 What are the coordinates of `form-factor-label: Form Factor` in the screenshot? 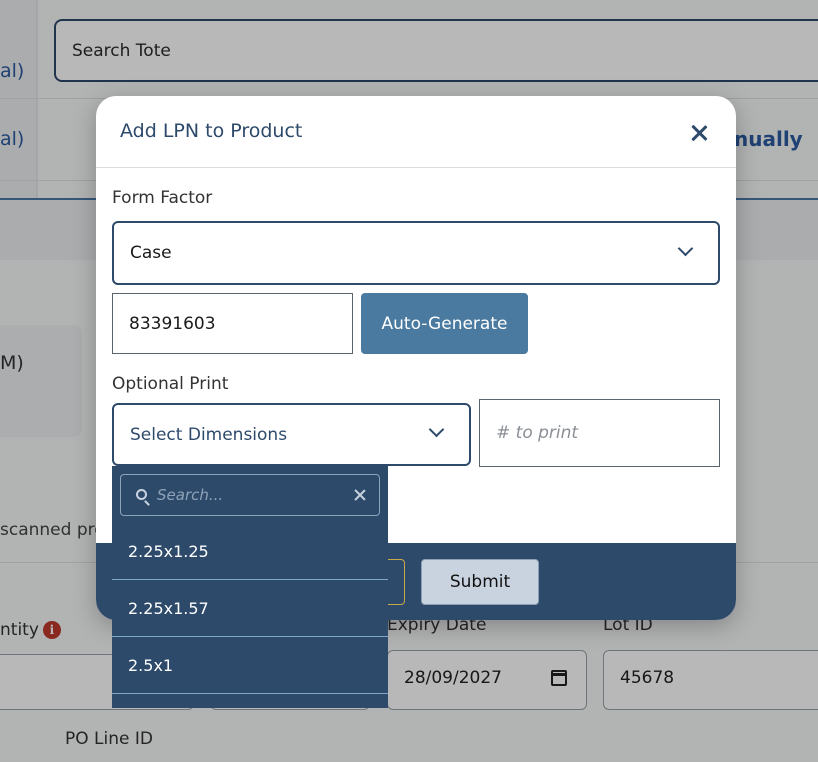 It's located at (162, 198).